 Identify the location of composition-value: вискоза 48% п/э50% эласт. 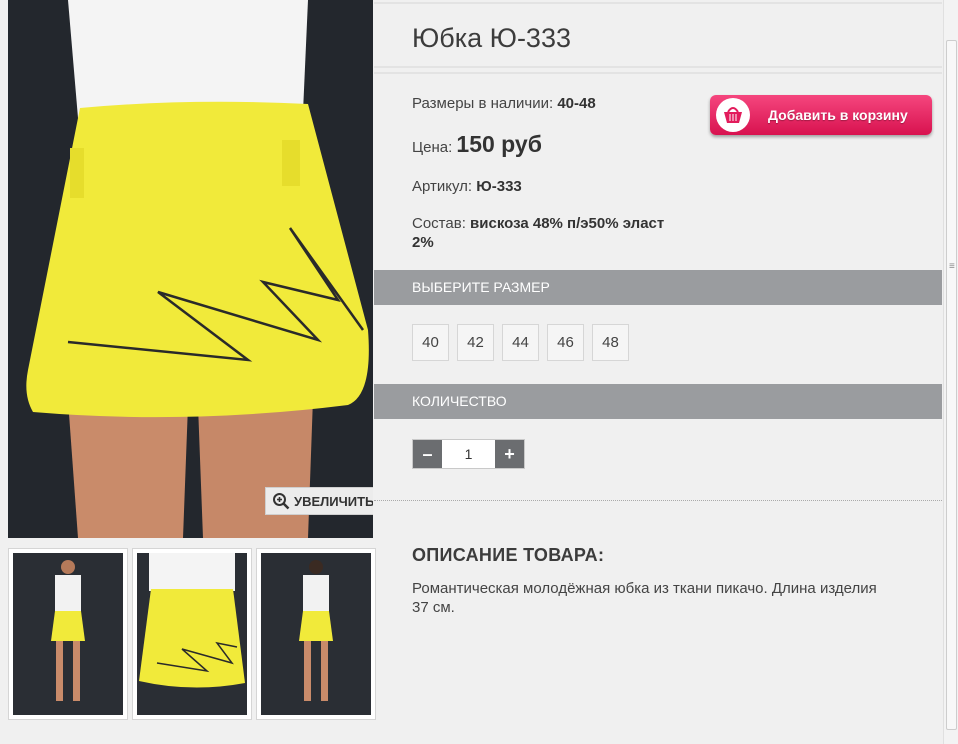
(567, 223).